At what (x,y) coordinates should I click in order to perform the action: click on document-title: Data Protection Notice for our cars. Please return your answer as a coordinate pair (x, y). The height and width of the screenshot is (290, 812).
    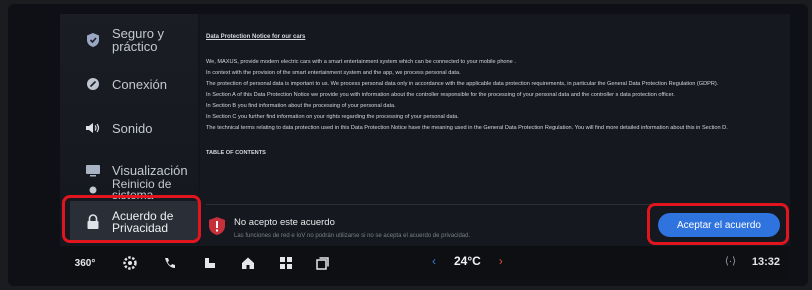
    Looking at the image, I should click on (256, 37).